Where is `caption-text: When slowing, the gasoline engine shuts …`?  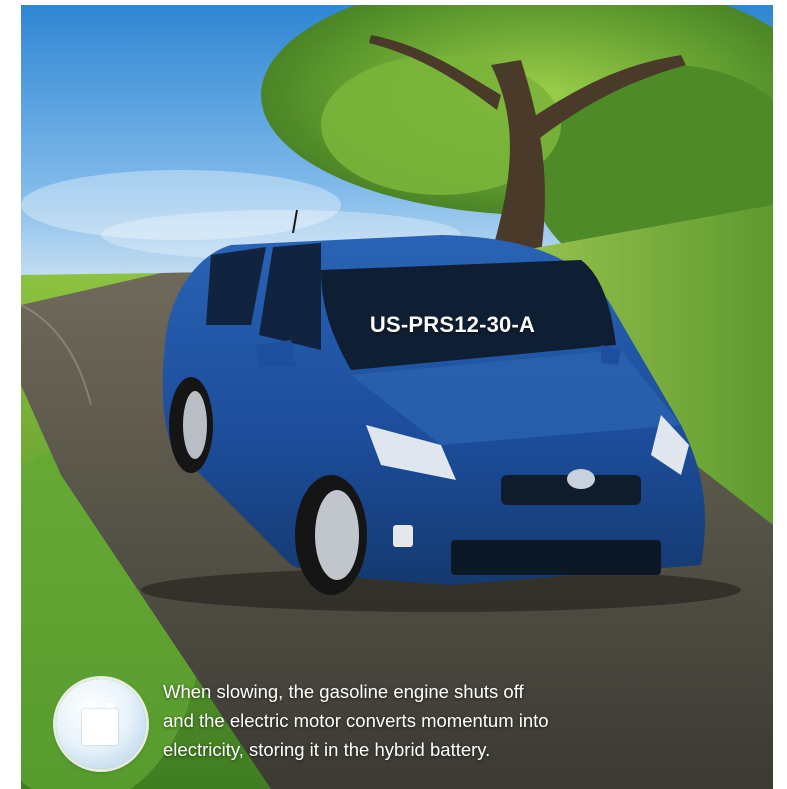
caption-text: When slowing, the gasoline engine shuts … is located at coordinates (403, 720).